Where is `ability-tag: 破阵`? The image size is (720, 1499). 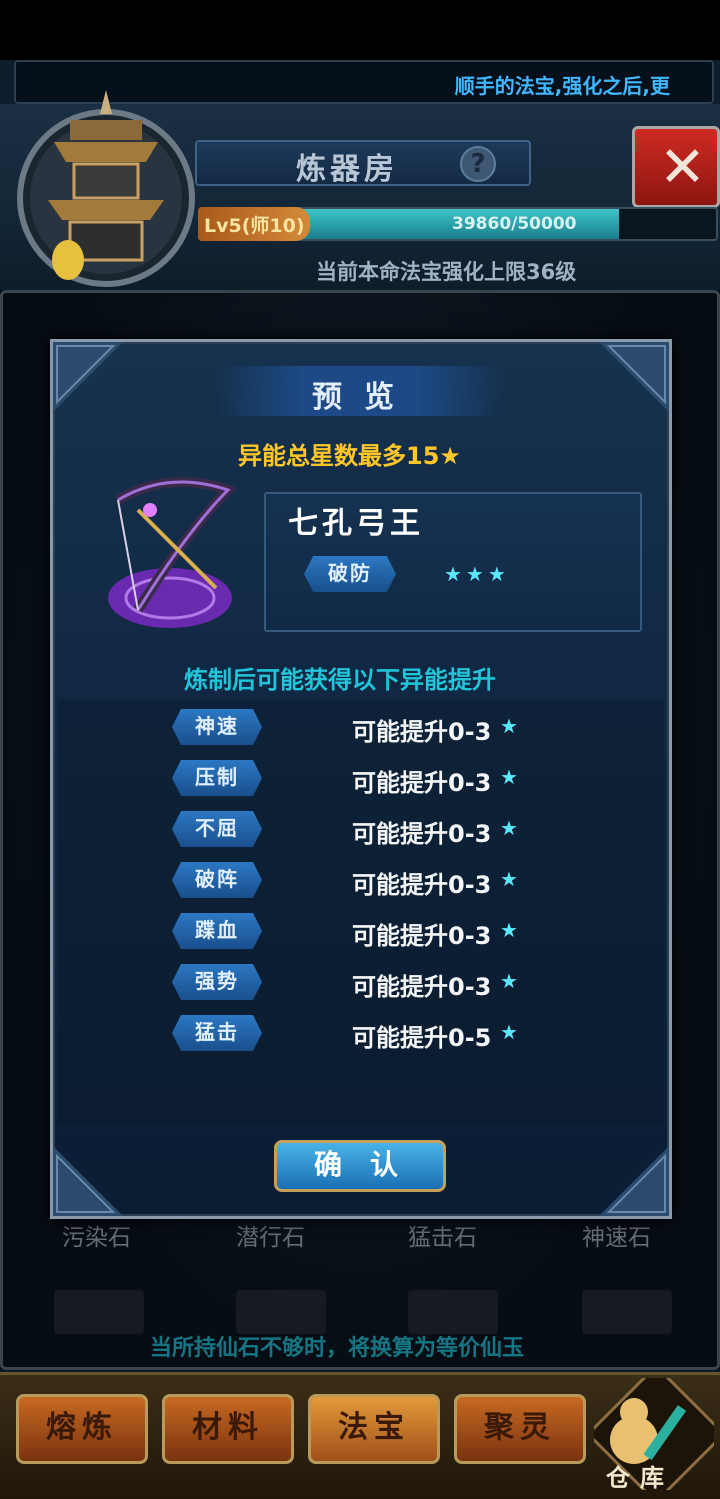
ability-tag: 破阵 is located at coordinates (217, 880).